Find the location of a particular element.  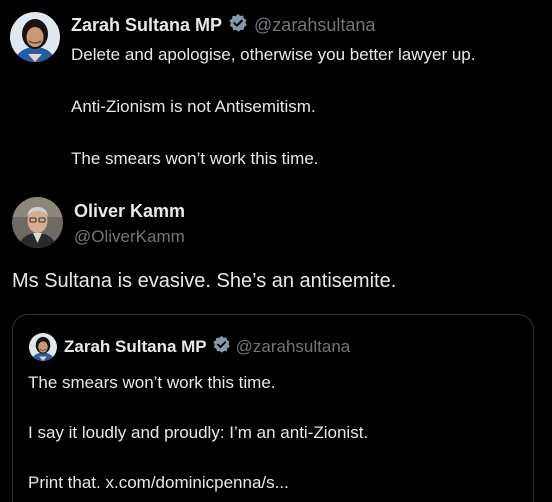

author-name: Oliver Kamm is located at coordinates (129, 211).